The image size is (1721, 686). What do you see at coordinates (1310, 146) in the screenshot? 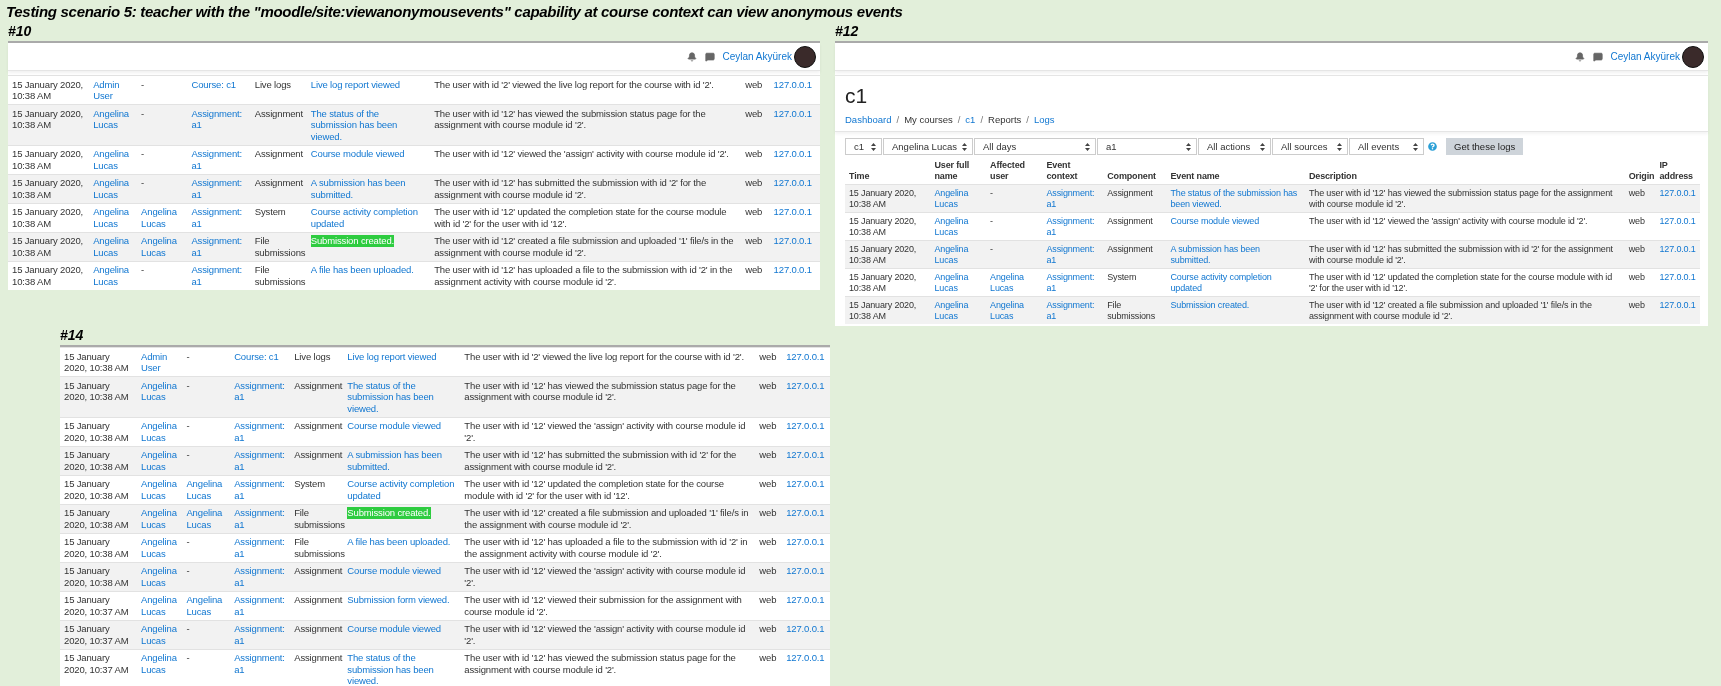
I see `filter-dropdown: All sources` at bounding box center [1310, 146].